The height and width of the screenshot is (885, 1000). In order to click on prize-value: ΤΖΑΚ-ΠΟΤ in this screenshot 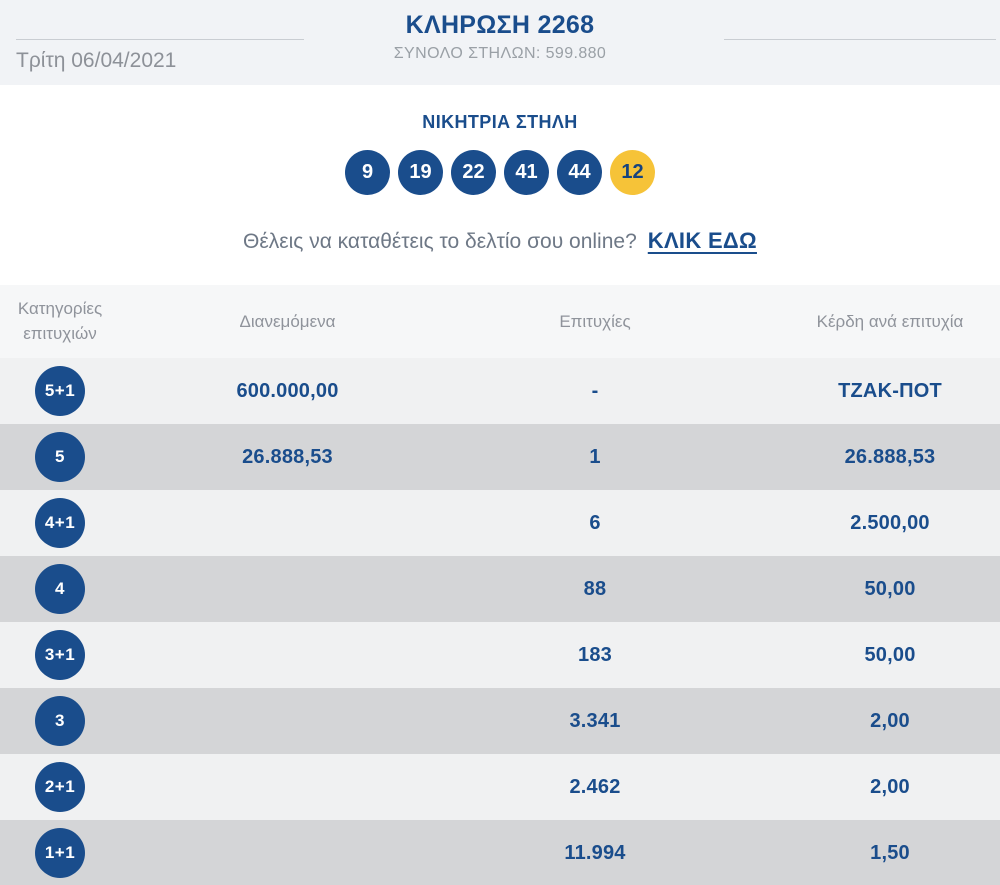, I will do `click(890, 390)`.